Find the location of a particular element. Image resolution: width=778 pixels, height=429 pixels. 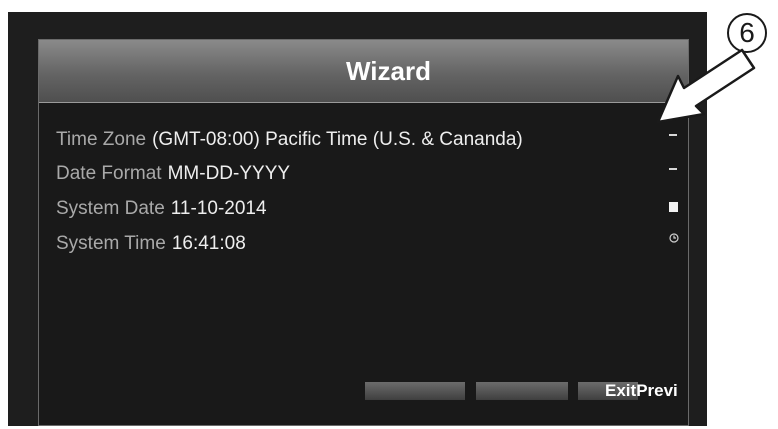

title-bar: Wizard is located at coordinates (363, 71).